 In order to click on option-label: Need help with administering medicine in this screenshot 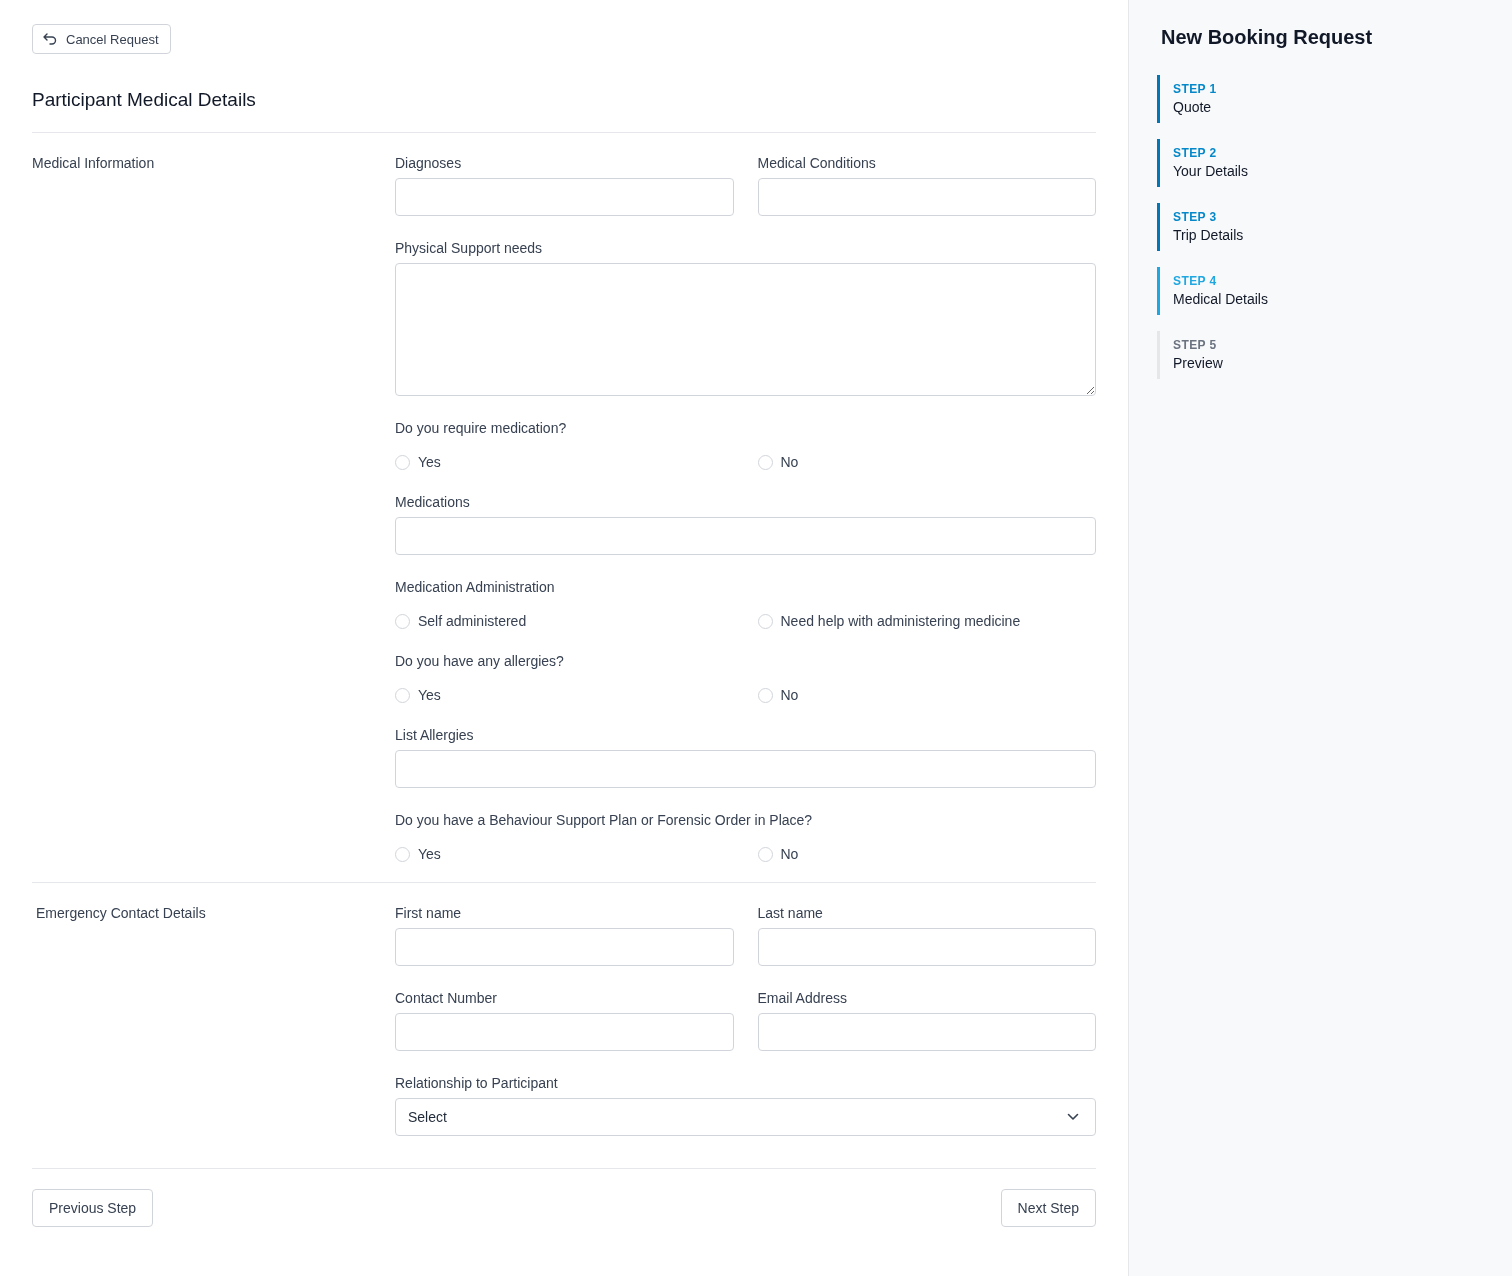, I will do `click(900, 621)`.